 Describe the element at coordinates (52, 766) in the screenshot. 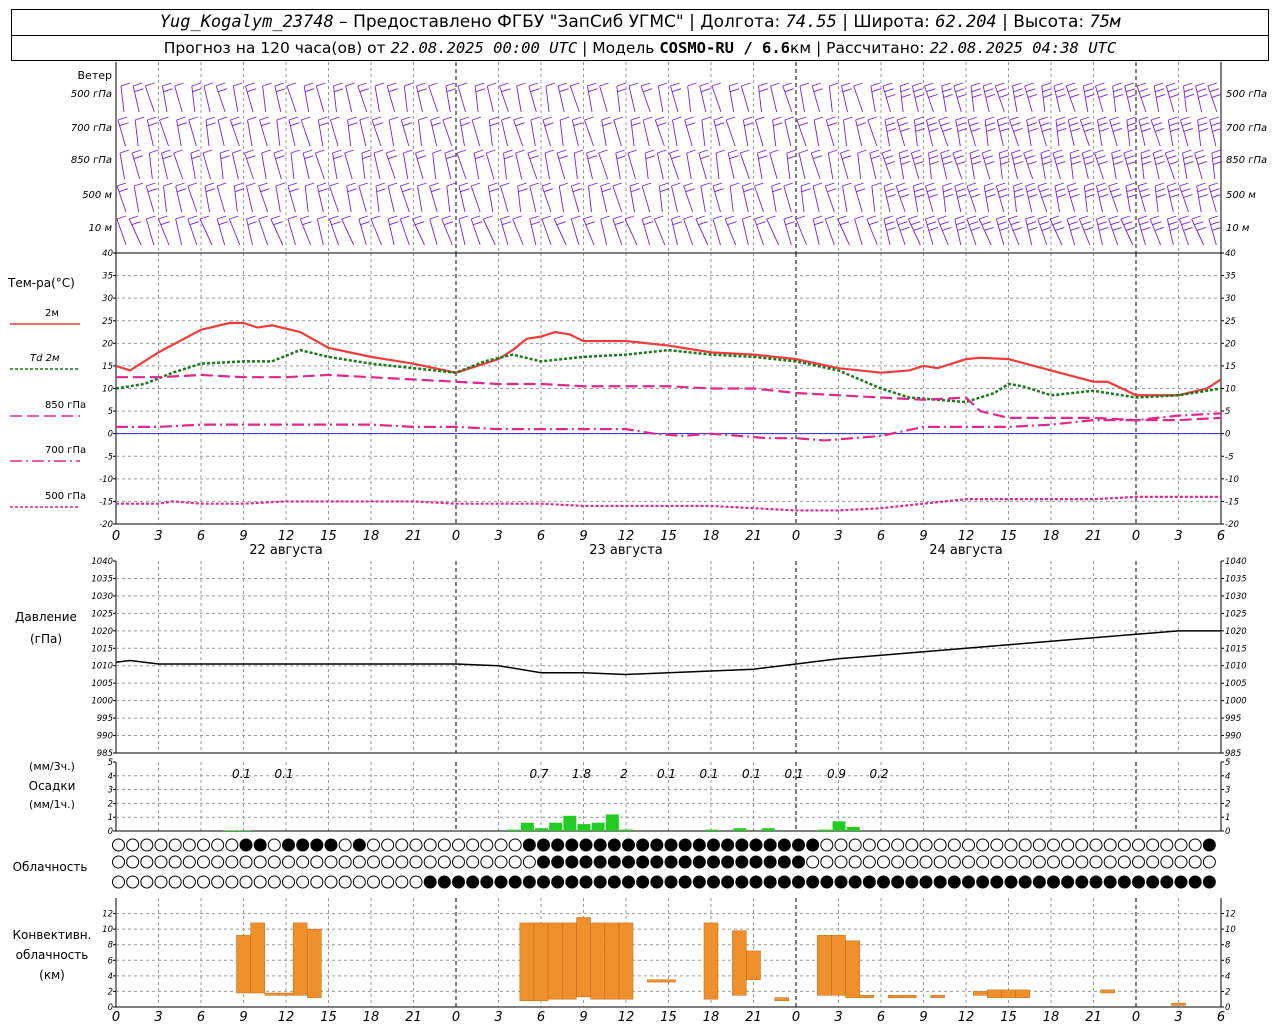

I see `precip-unit-3h: (мм/3ч.)` at that location.